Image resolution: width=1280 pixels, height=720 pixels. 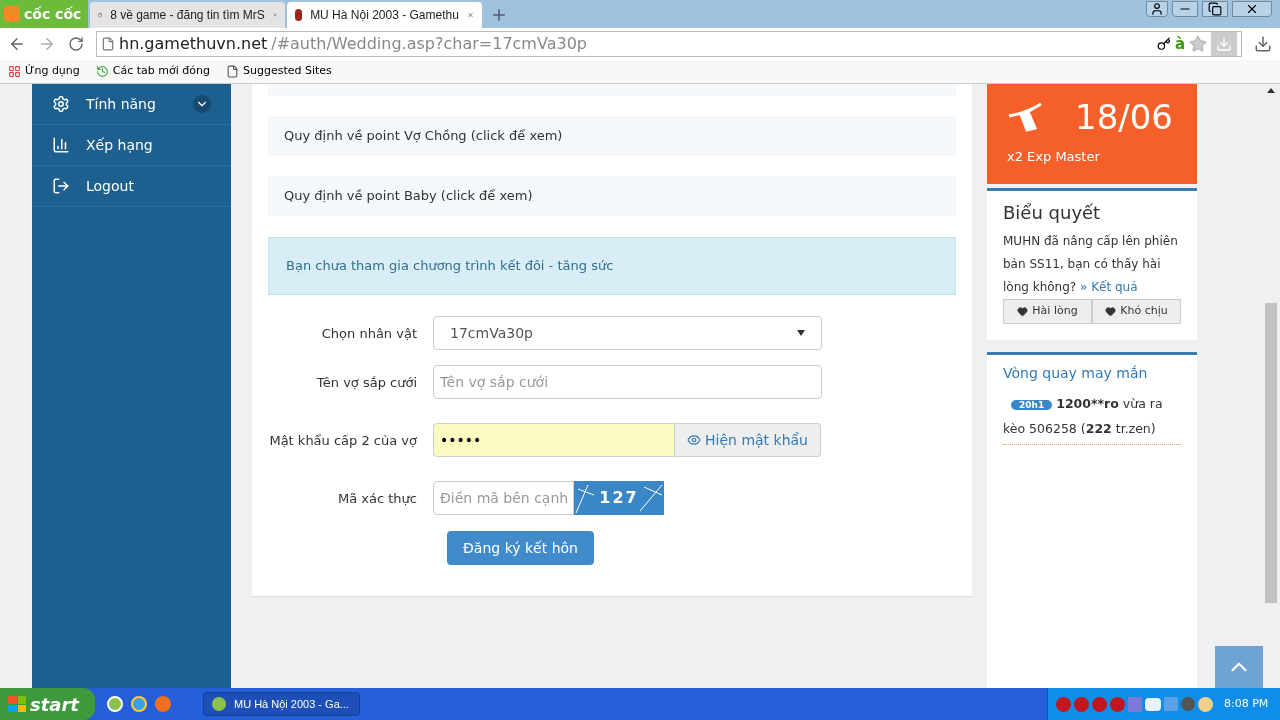 I want to click on input-field: Tên vợ sắp cưới, so click(x=627, y=382).